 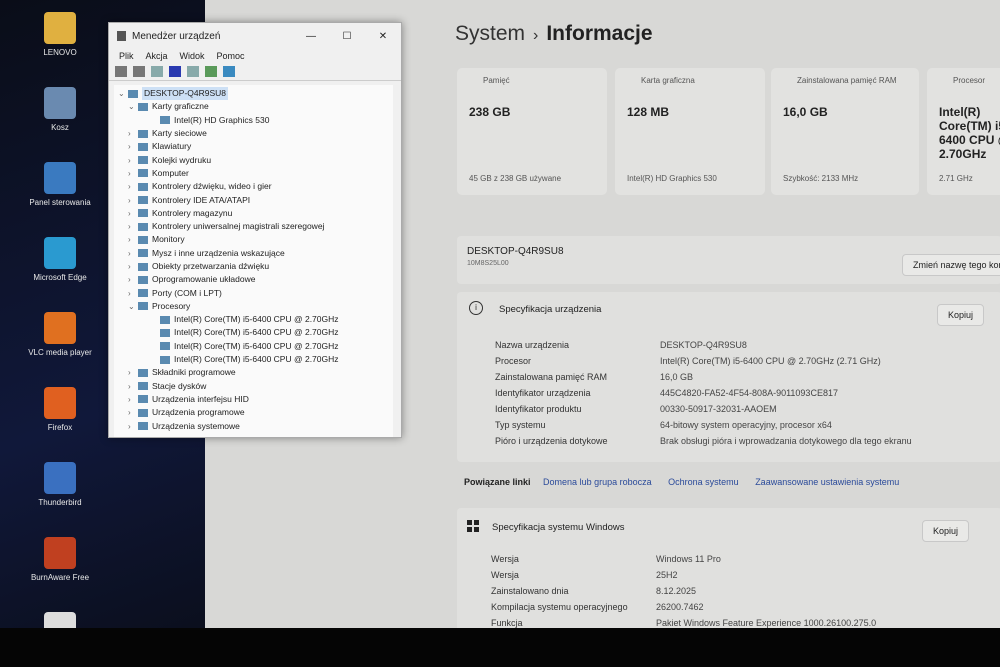 What do you see at coordinates (60, 259) in the screenshot?
I see `desktop-icon: Microsoft Edge` at bounding box center [60, 259].